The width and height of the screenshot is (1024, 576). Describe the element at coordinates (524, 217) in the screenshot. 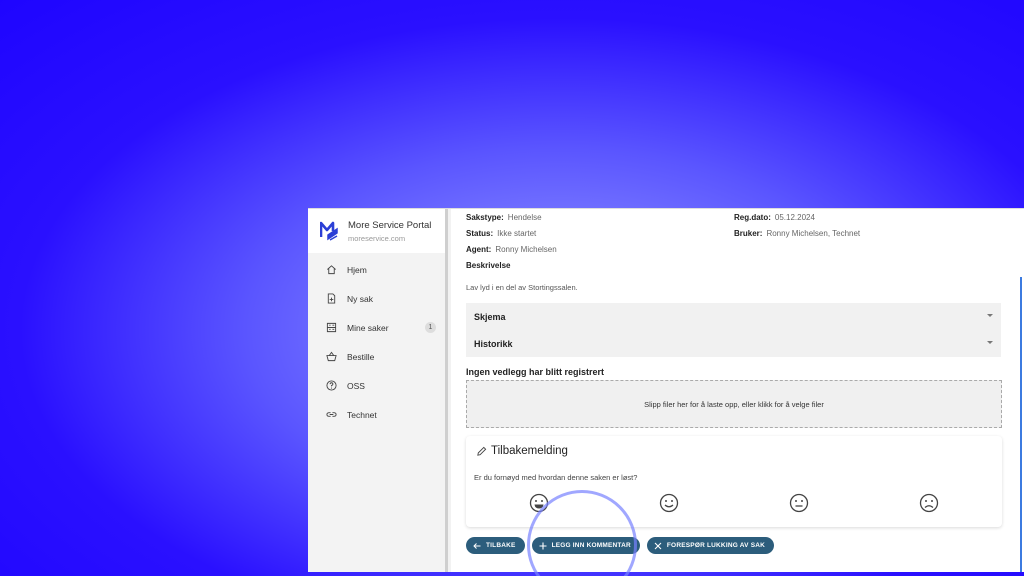

I see `field-value: Hendelse` at that location.